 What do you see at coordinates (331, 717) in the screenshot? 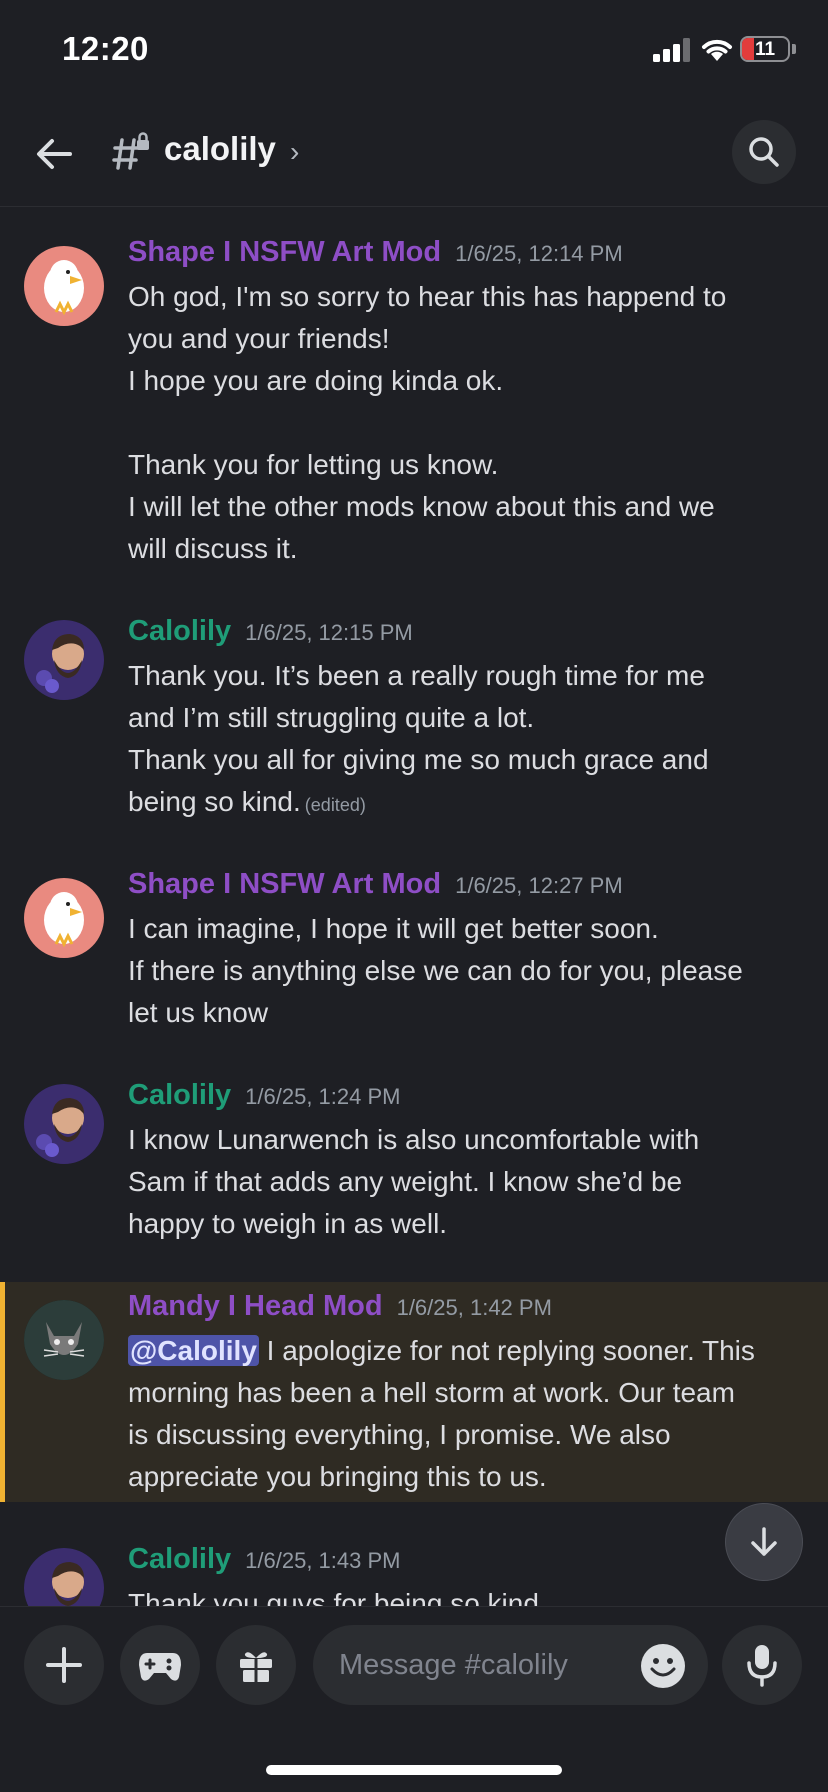
I see `message-line: and I’m still struggling quite a lot.` at bounding box center [331, 717].